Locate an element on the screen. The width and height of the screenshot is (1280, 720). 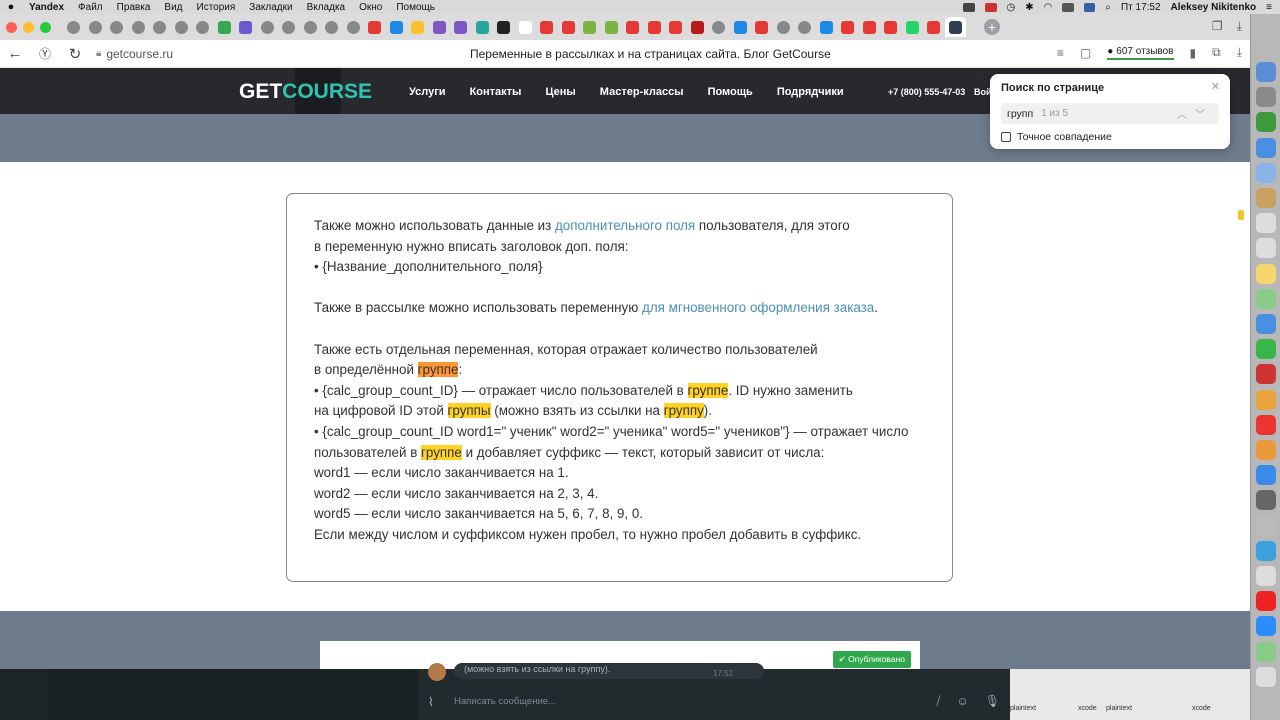
minimize-window-button is located at coordinates (28, 27).